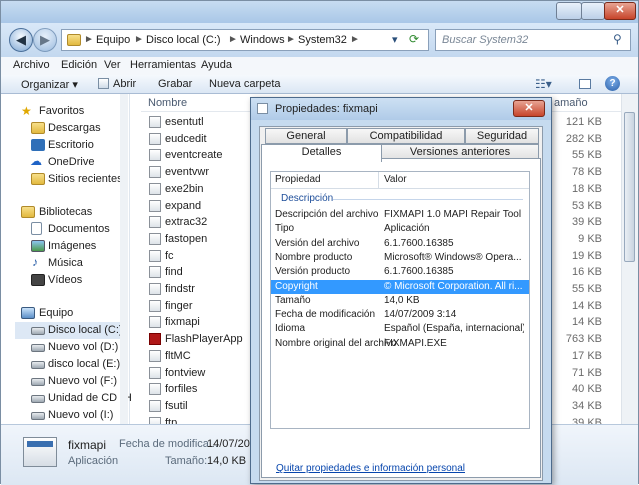 This screenshot has width=639, height=485. What do you see at coordinates (400, 344) in the screenshot?
I see `property-row: Nombre original del archivo FIXMAPI.EXE` at bounding box center [400, 344].